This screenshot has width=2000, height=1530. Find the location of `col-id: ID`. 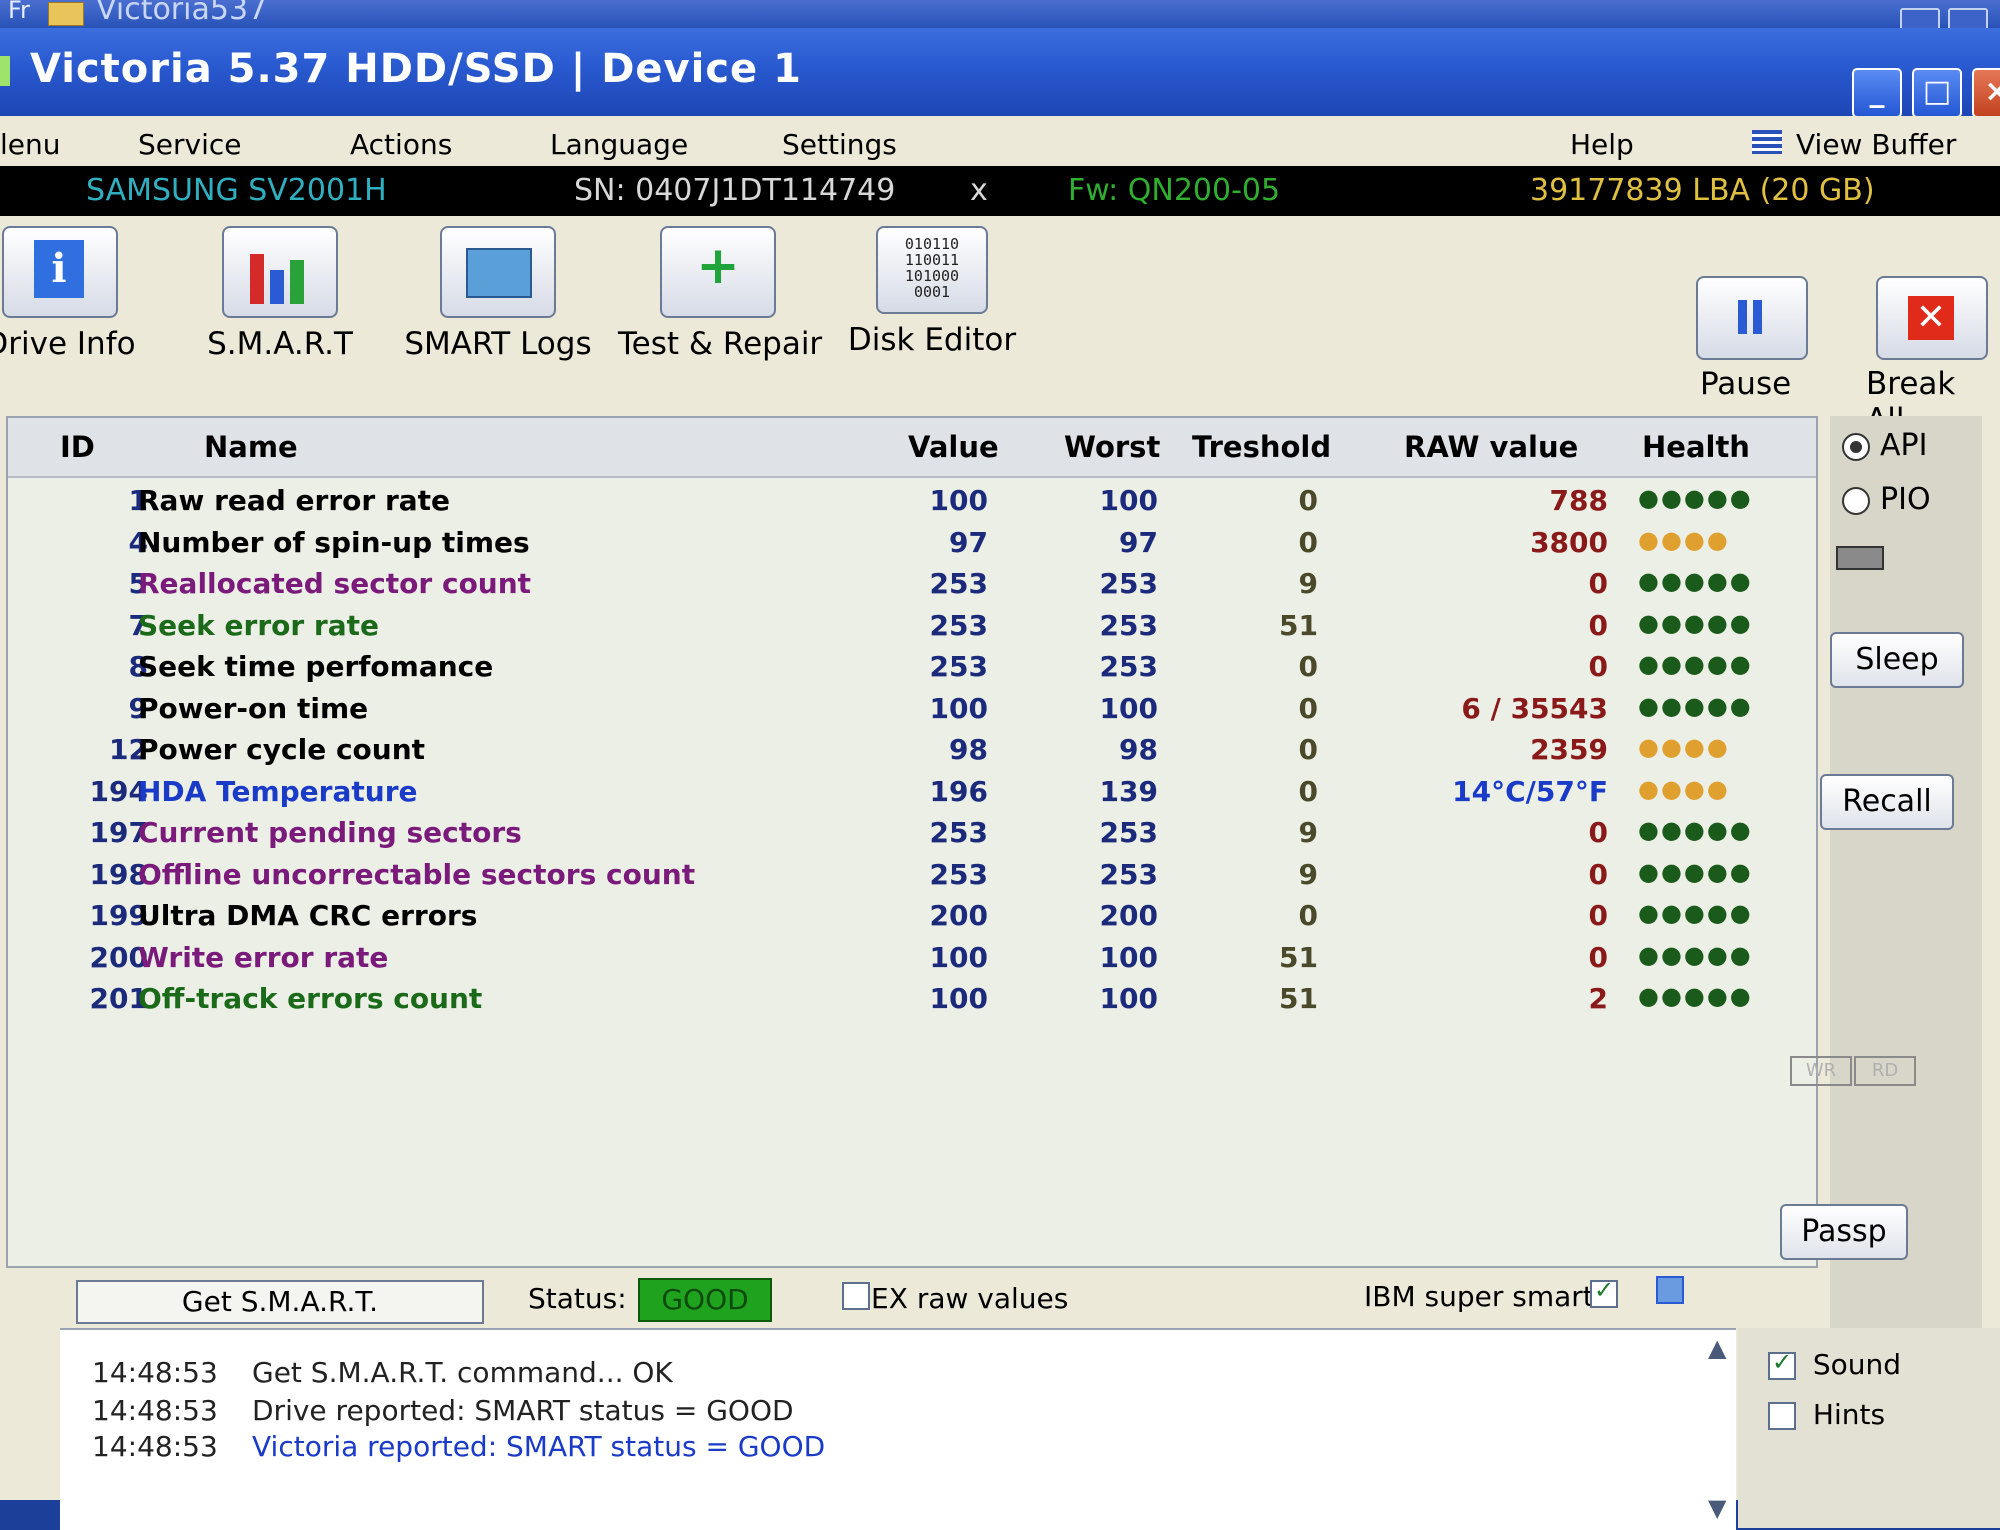

col-id: ID is located at coordinates (77, 447).